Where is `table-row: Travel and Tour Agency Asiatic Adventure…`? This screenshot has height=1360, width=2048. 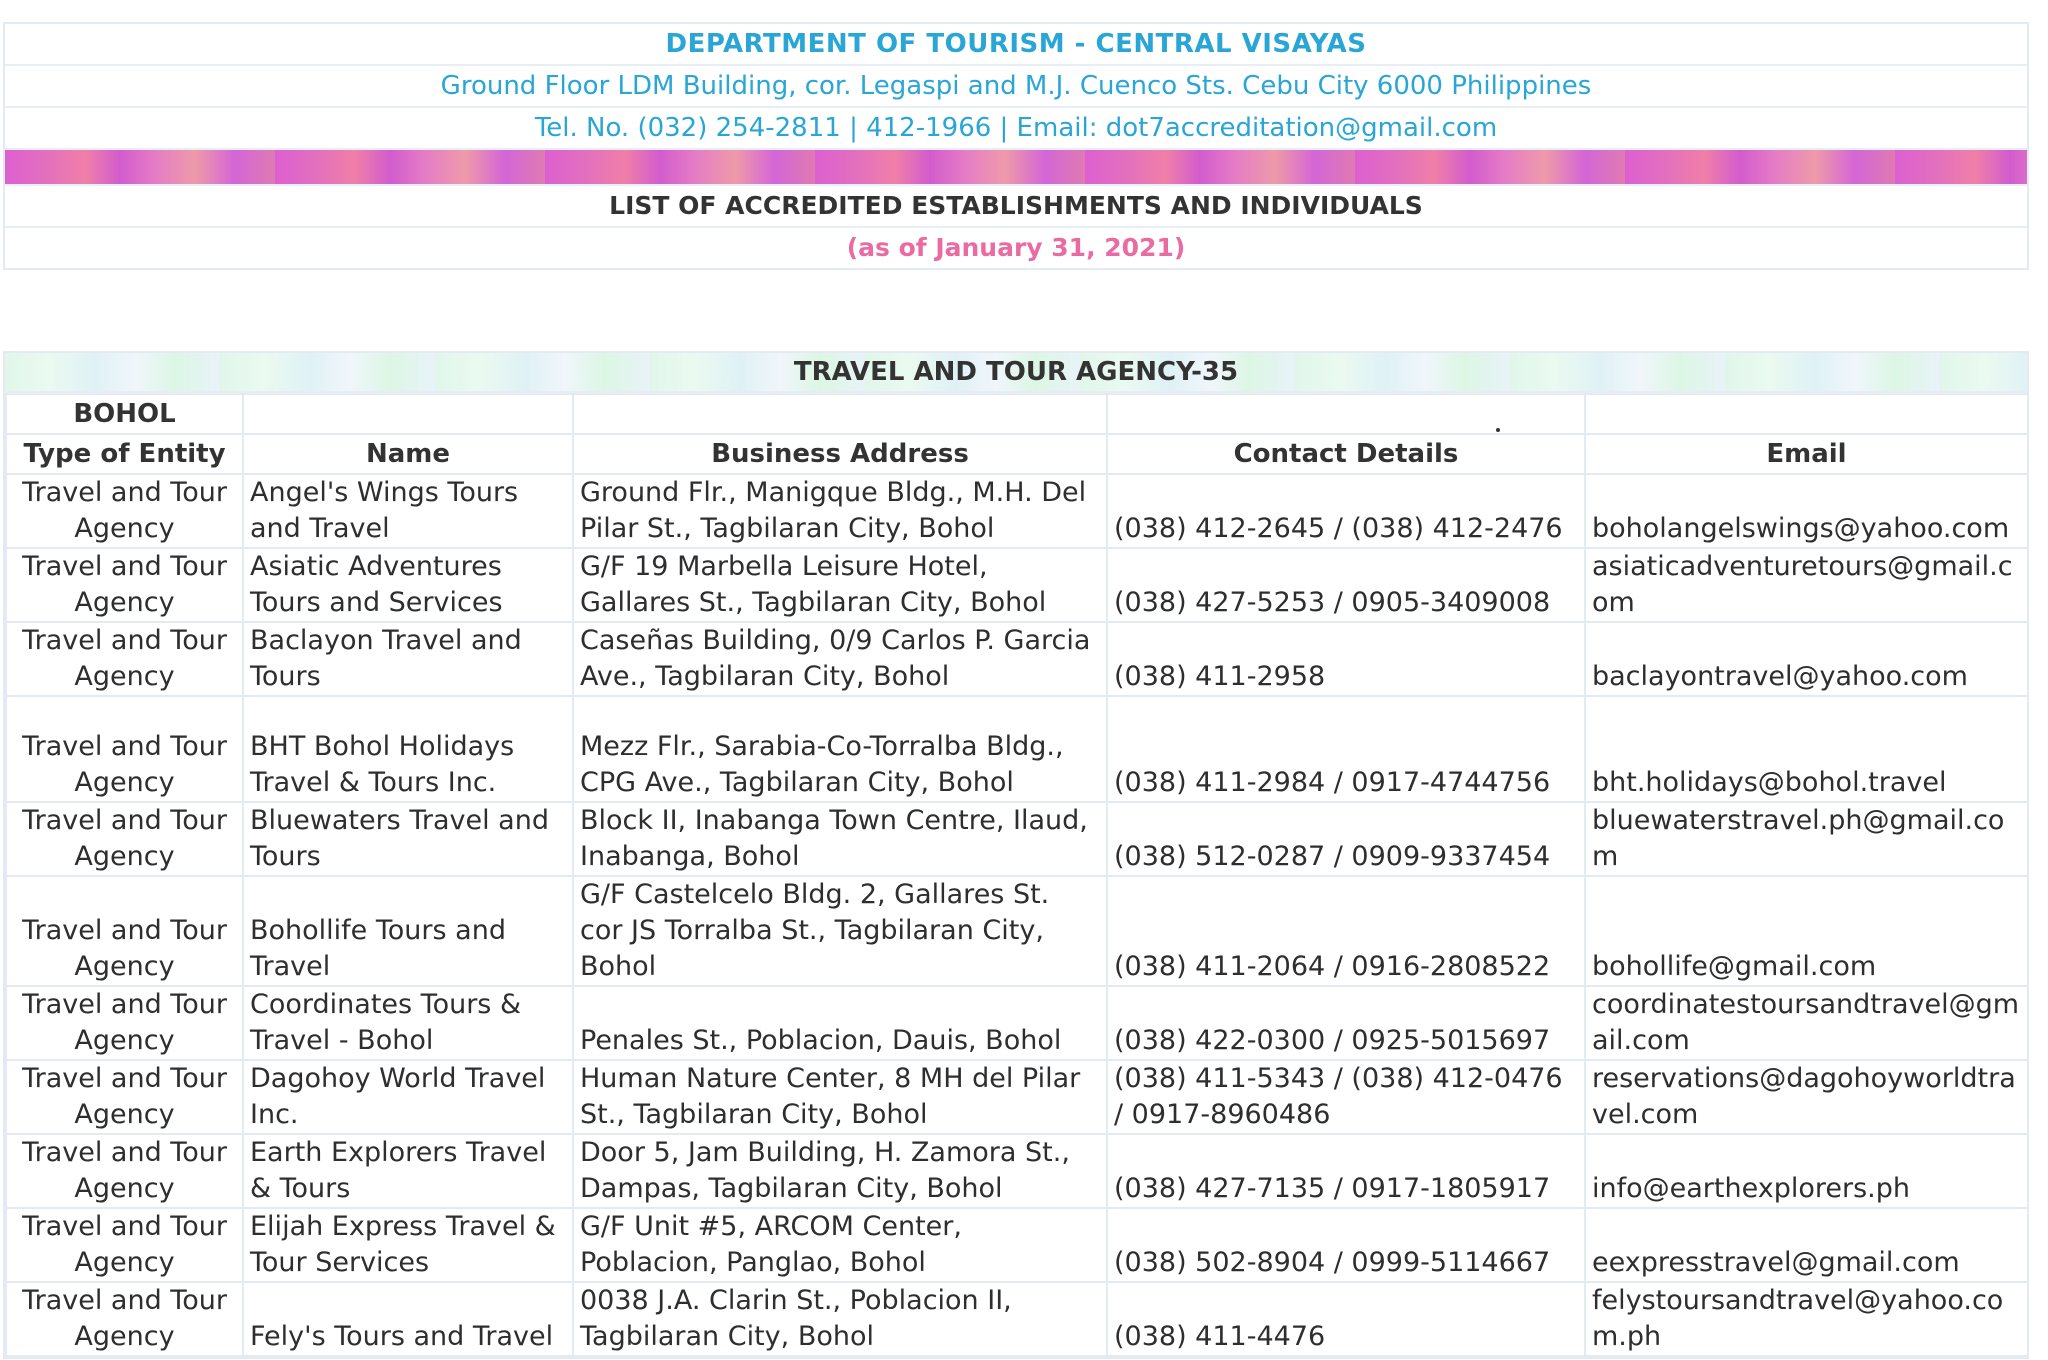
table-row: Travel and Tour Agency Asiatic Adventure… is located at coordinates (1017, 585).